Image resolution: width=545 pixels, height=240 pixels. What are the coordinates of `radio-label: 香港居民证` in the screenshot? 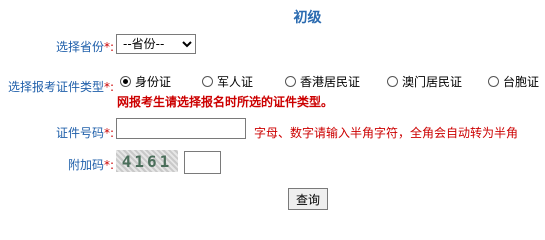 It's located at (330, 82).